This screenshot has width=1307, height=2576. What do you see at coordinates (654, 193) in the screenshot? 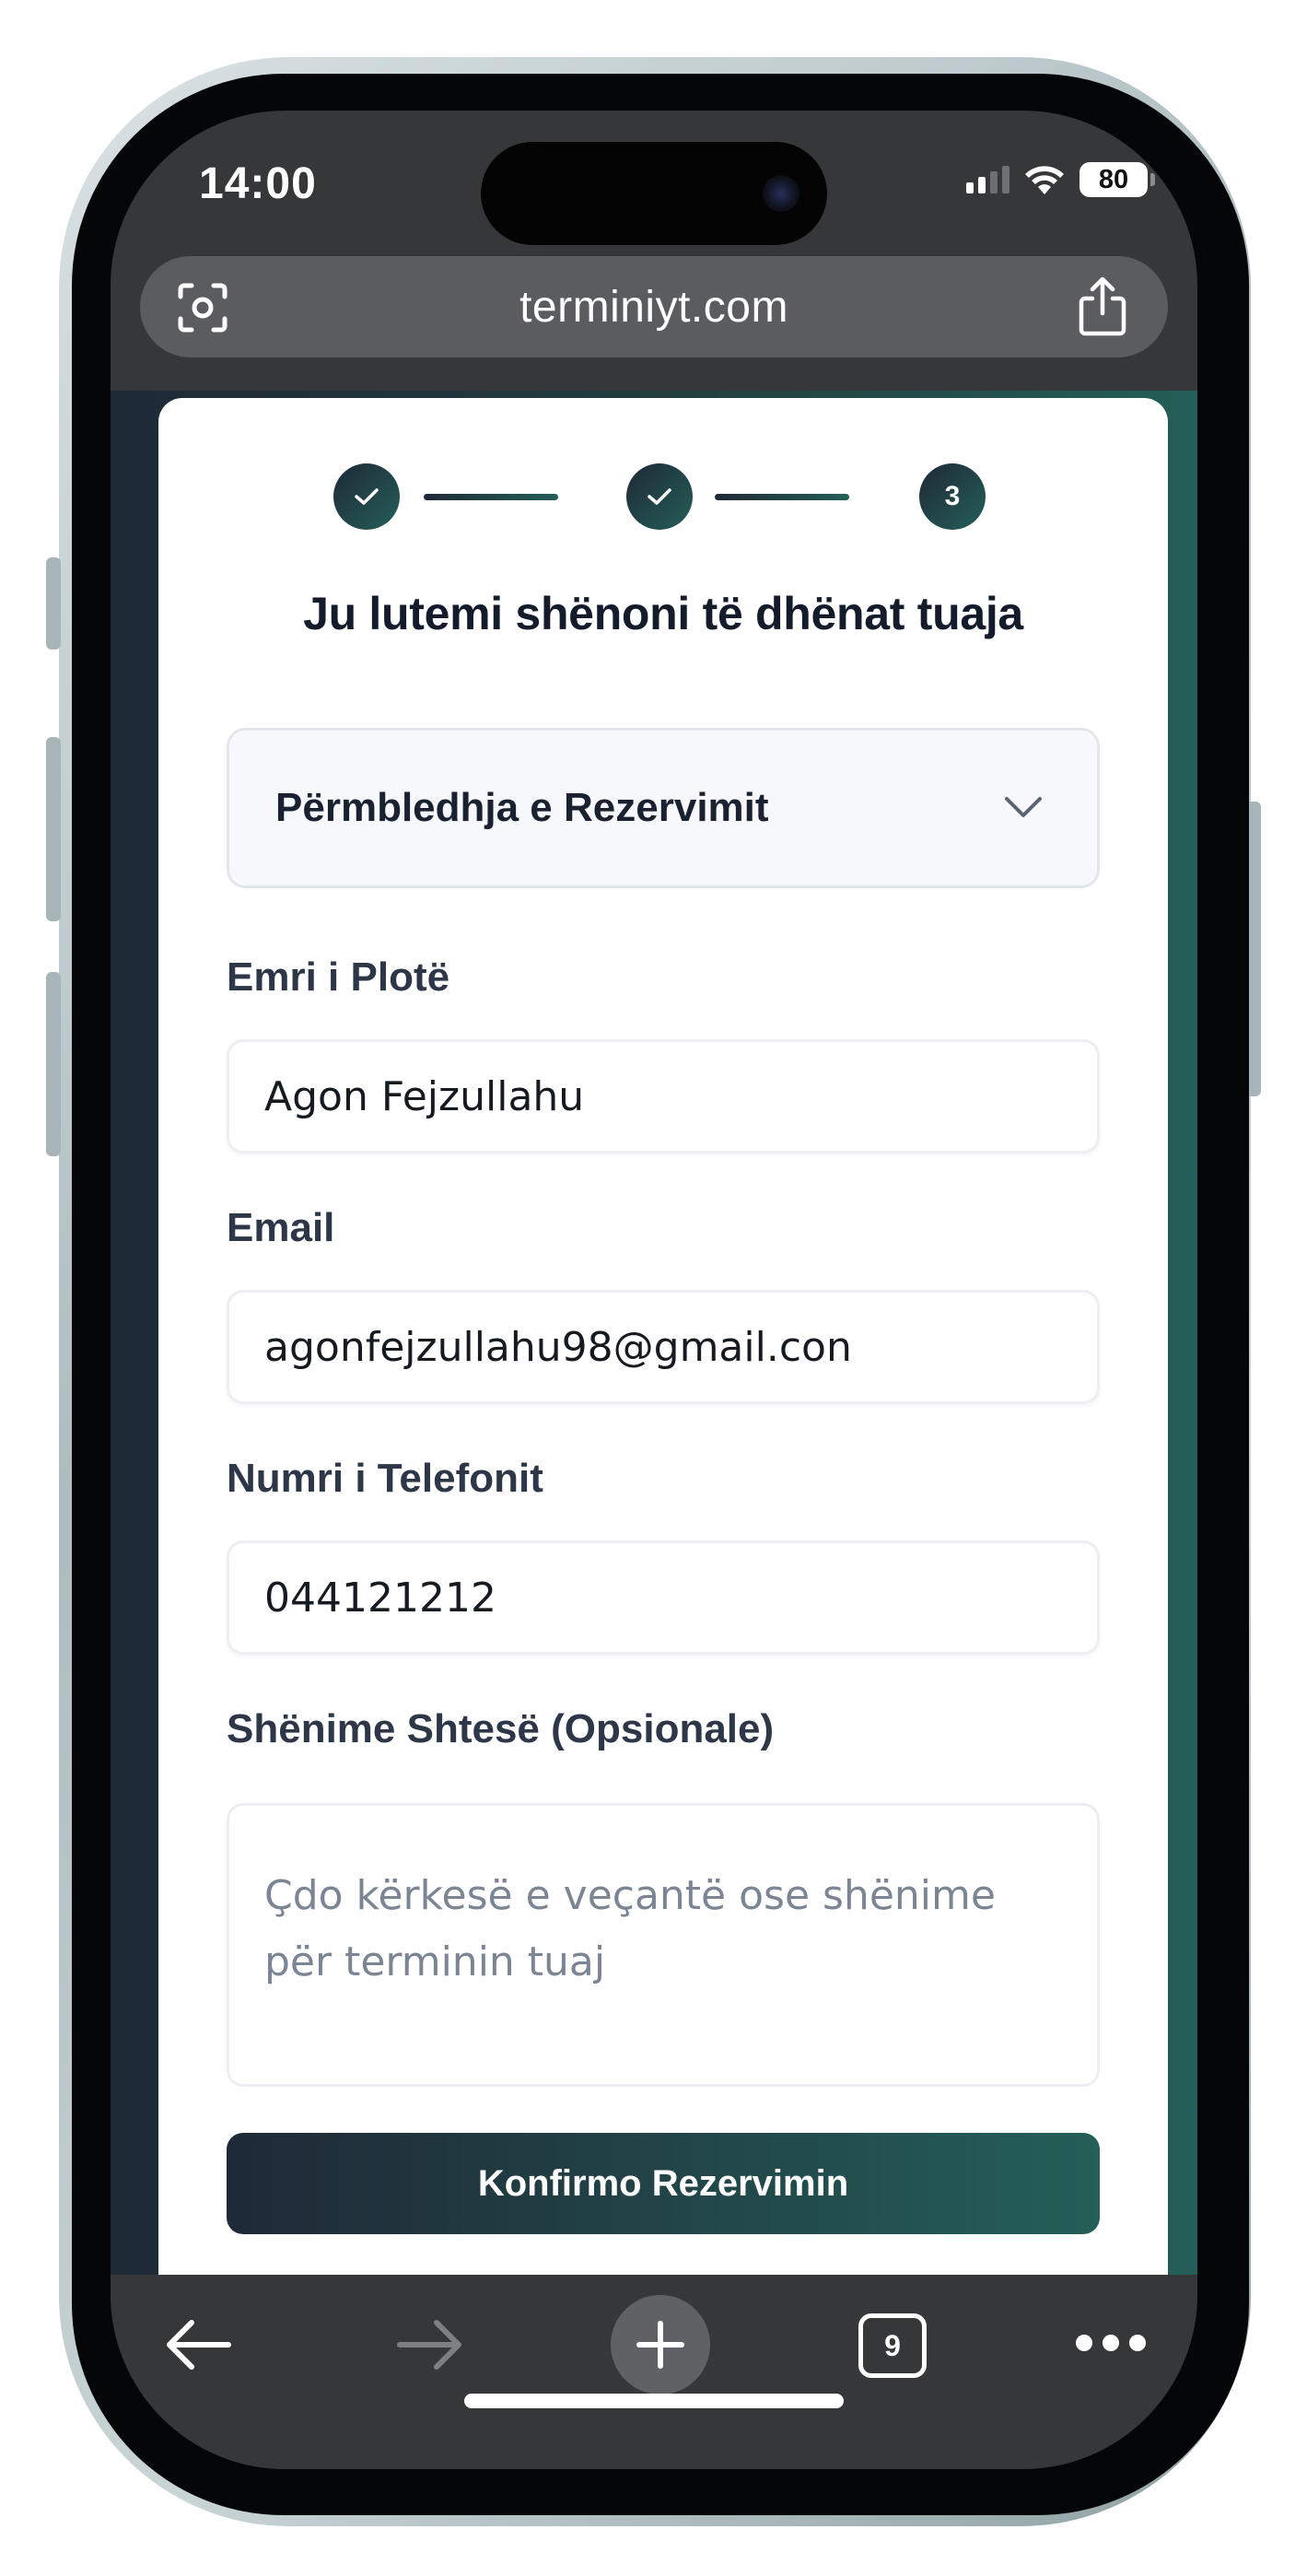
I see `dynamic-island` at bounding box center [654, 193].